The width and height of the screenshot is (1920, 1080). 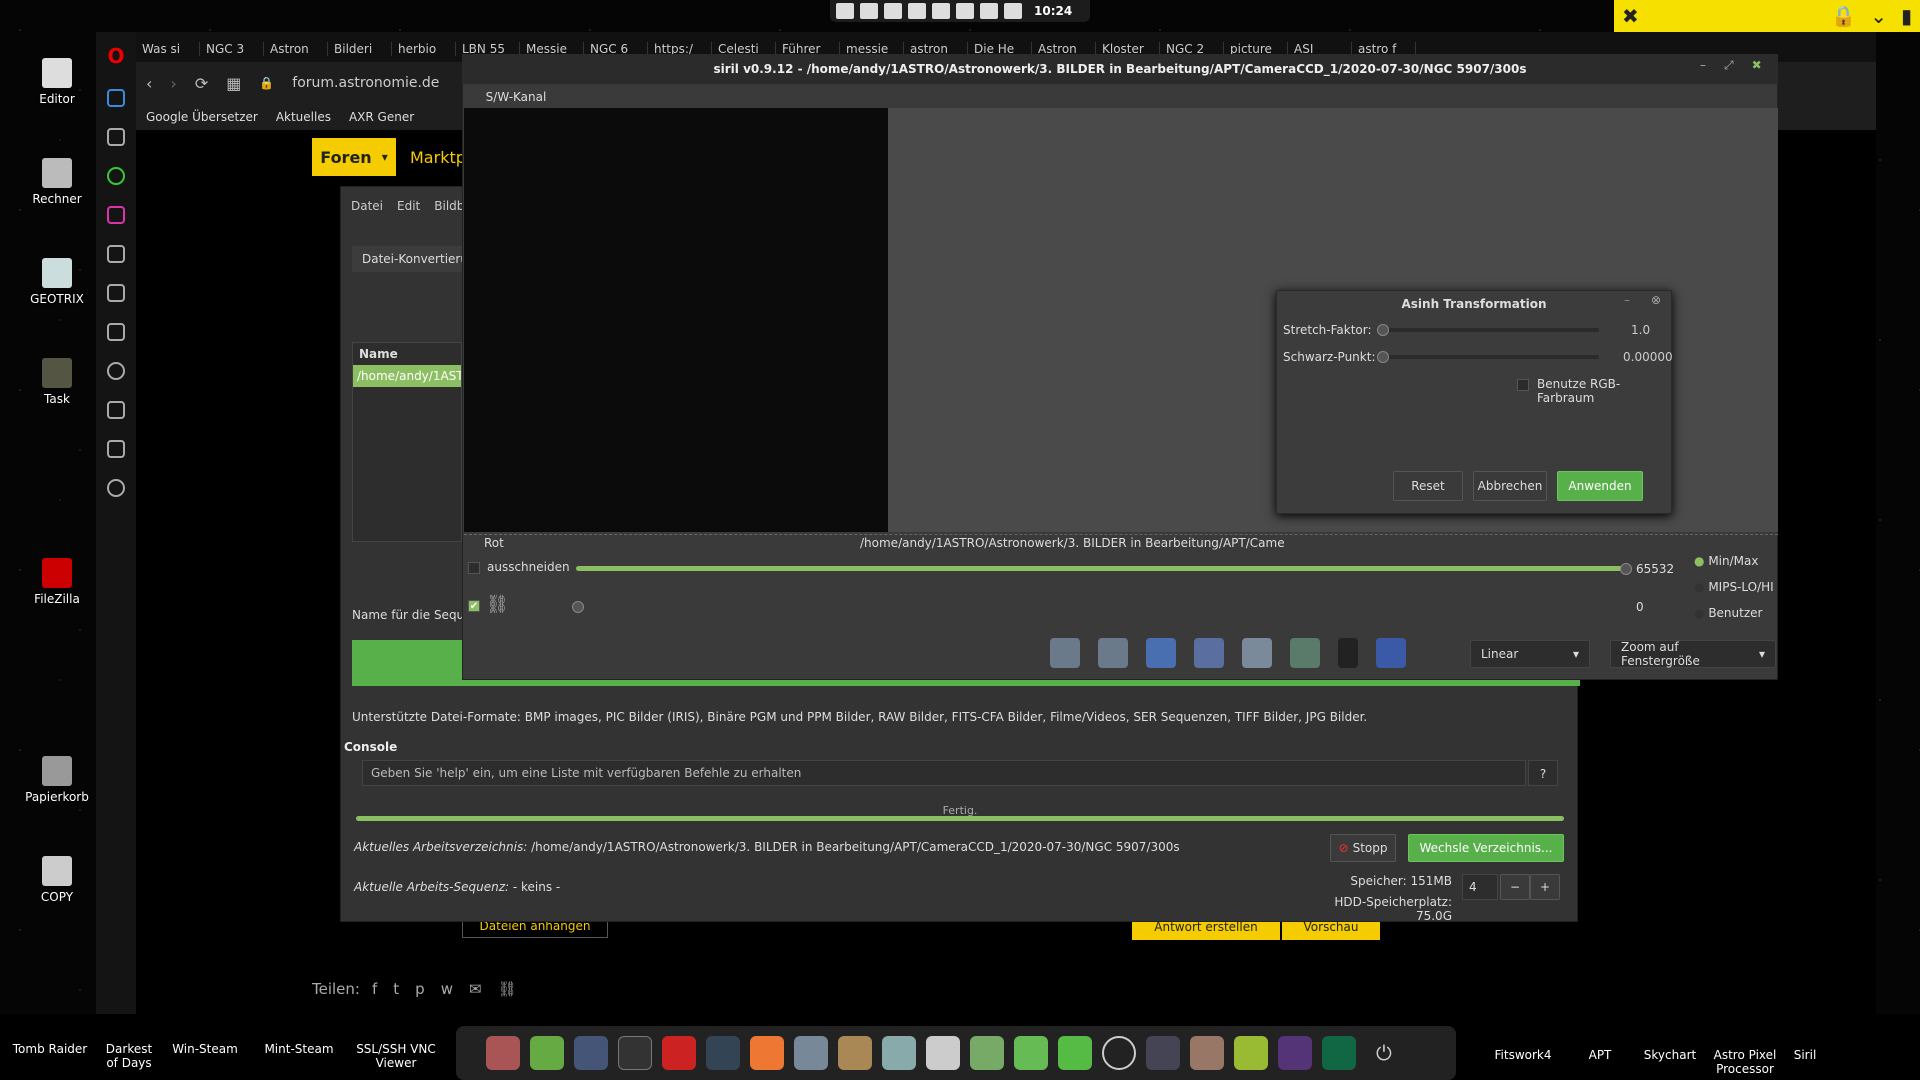 What do you see at coordinates (367, 206) in the screenshot?
I see `menu-datei: Datei` at bounding box center [367, 206].